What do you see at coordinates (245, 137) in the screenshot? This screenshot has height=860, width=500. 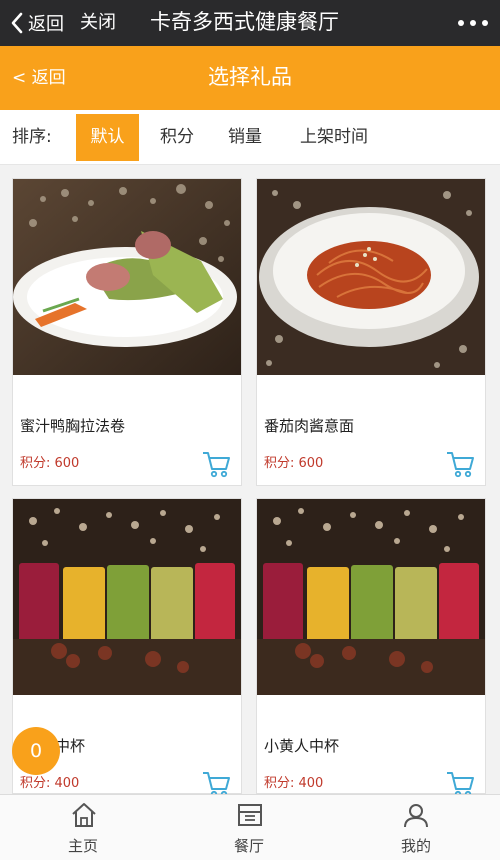 I see `sort-option-sales: 销量` at bounding box center [245, 137].